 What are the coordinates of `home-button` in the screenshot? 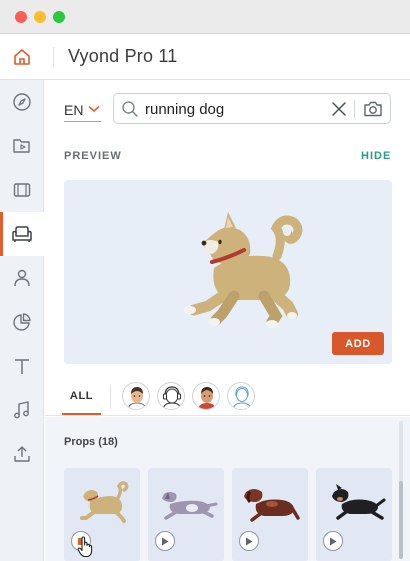 It's located at (22, 56).